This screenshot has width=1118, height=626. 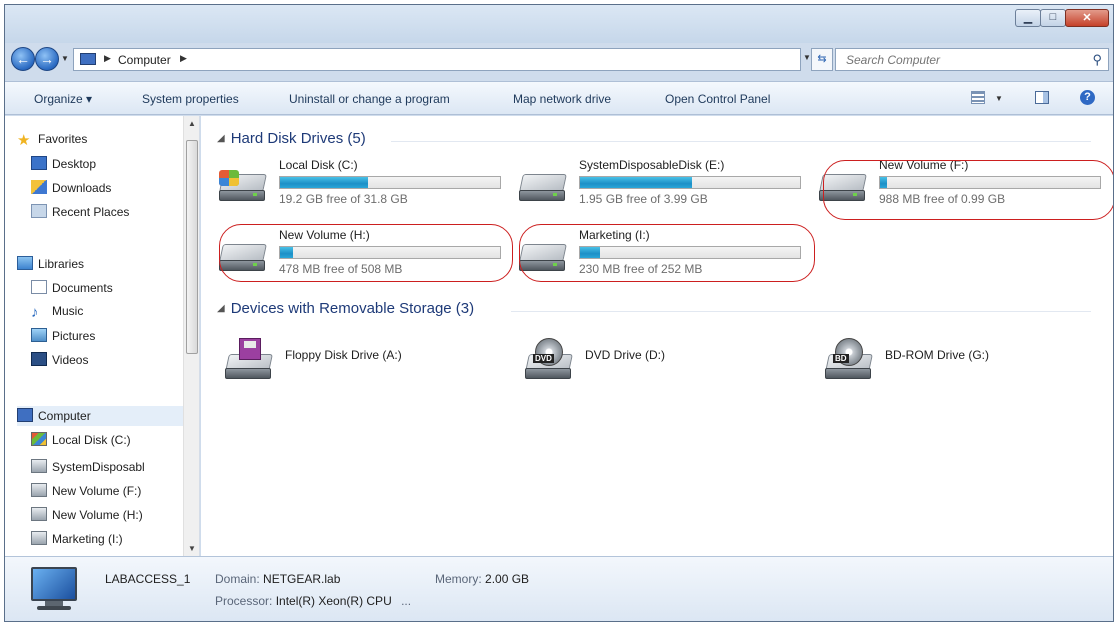 What do you see at coordinates (277, 579) in the screenshot?
I see `domain-info: Domain: NETGEAR.lab` at bounding box center [277, 579].